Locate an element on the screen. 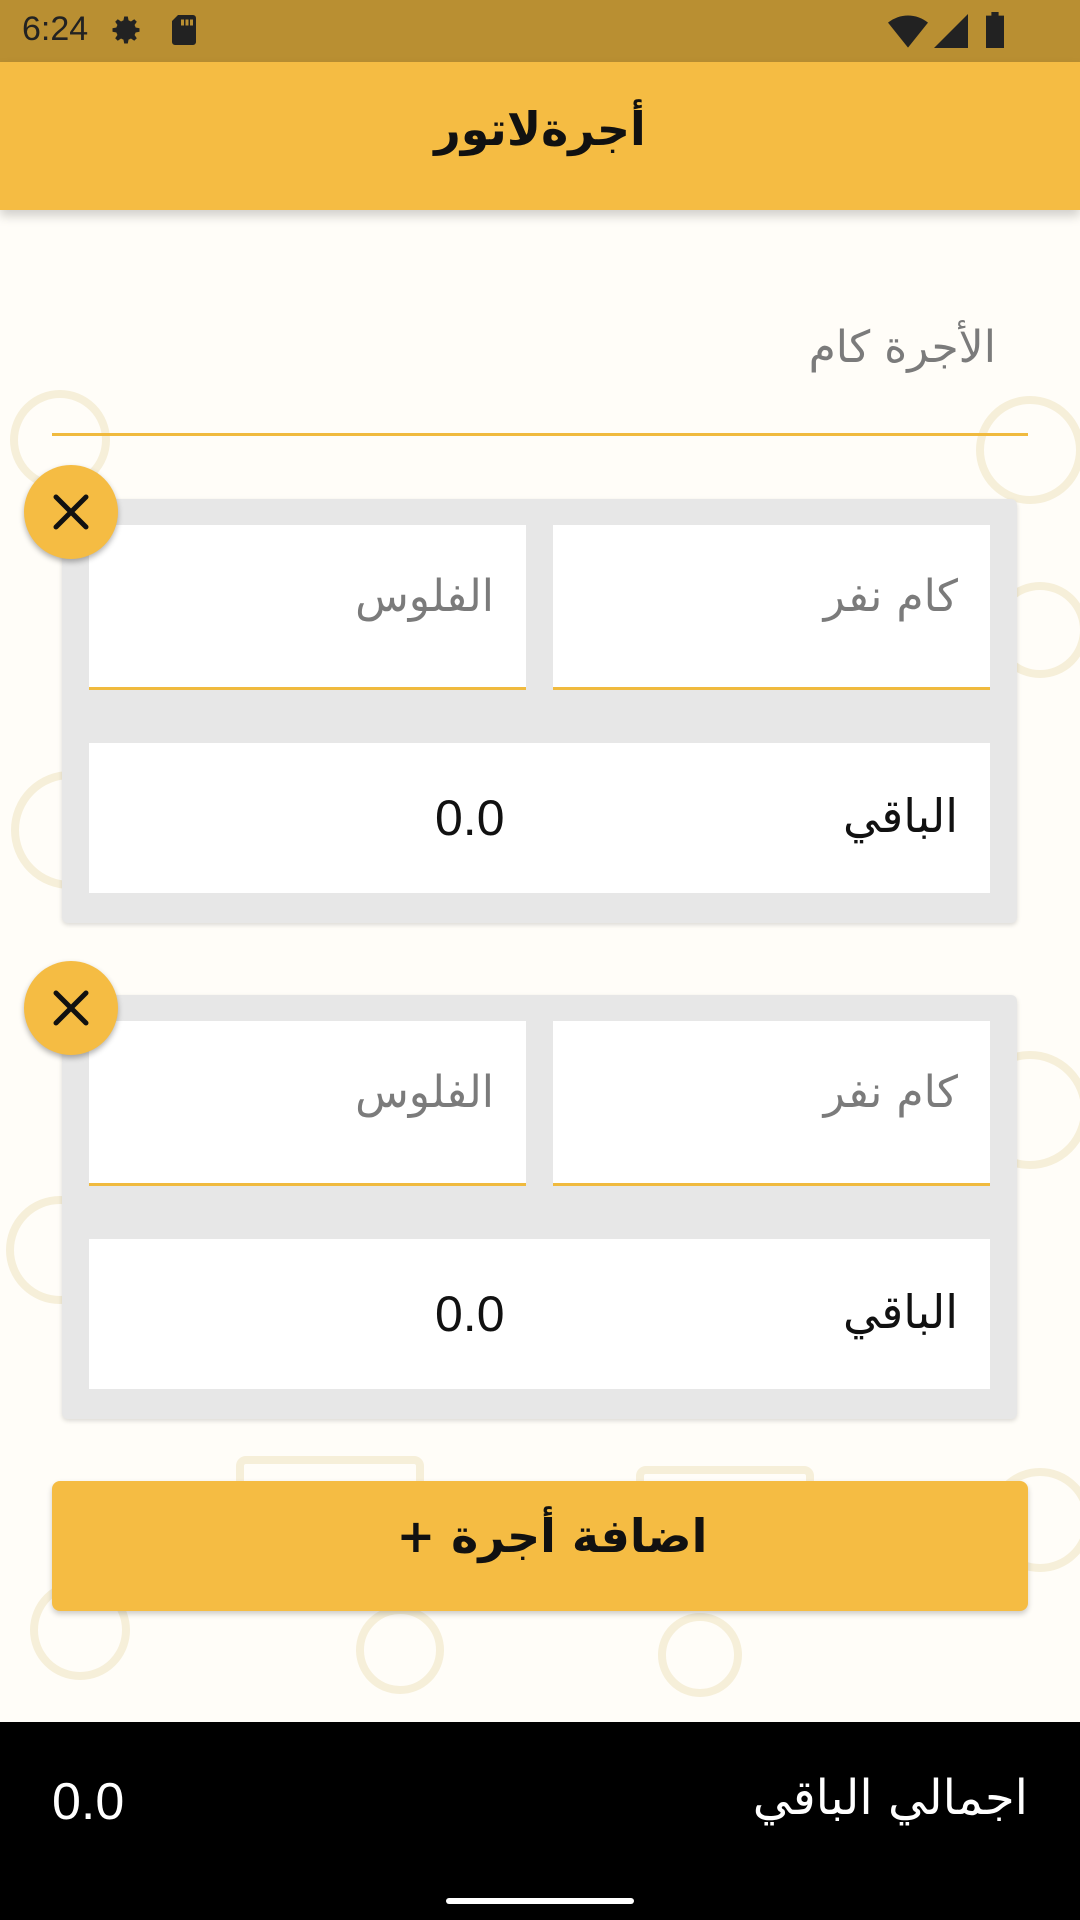 This screenshot has width=1080, height=1920. app-bar: أجرةلاتور is located at coordinates (540, 136).